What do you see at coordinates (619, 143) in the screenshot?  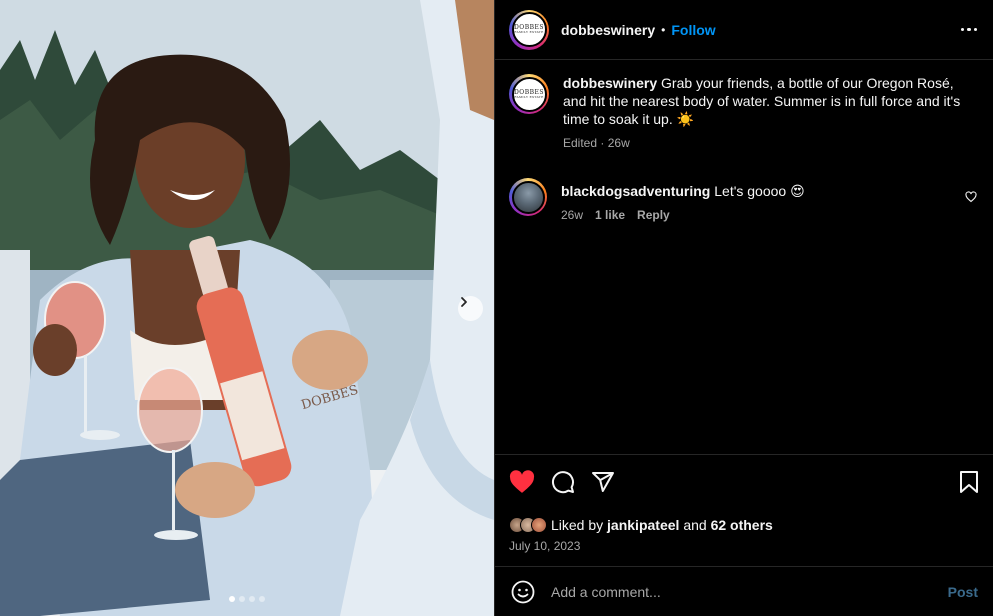 I see `caption-age: 26w` at bounding box center [619, 143].